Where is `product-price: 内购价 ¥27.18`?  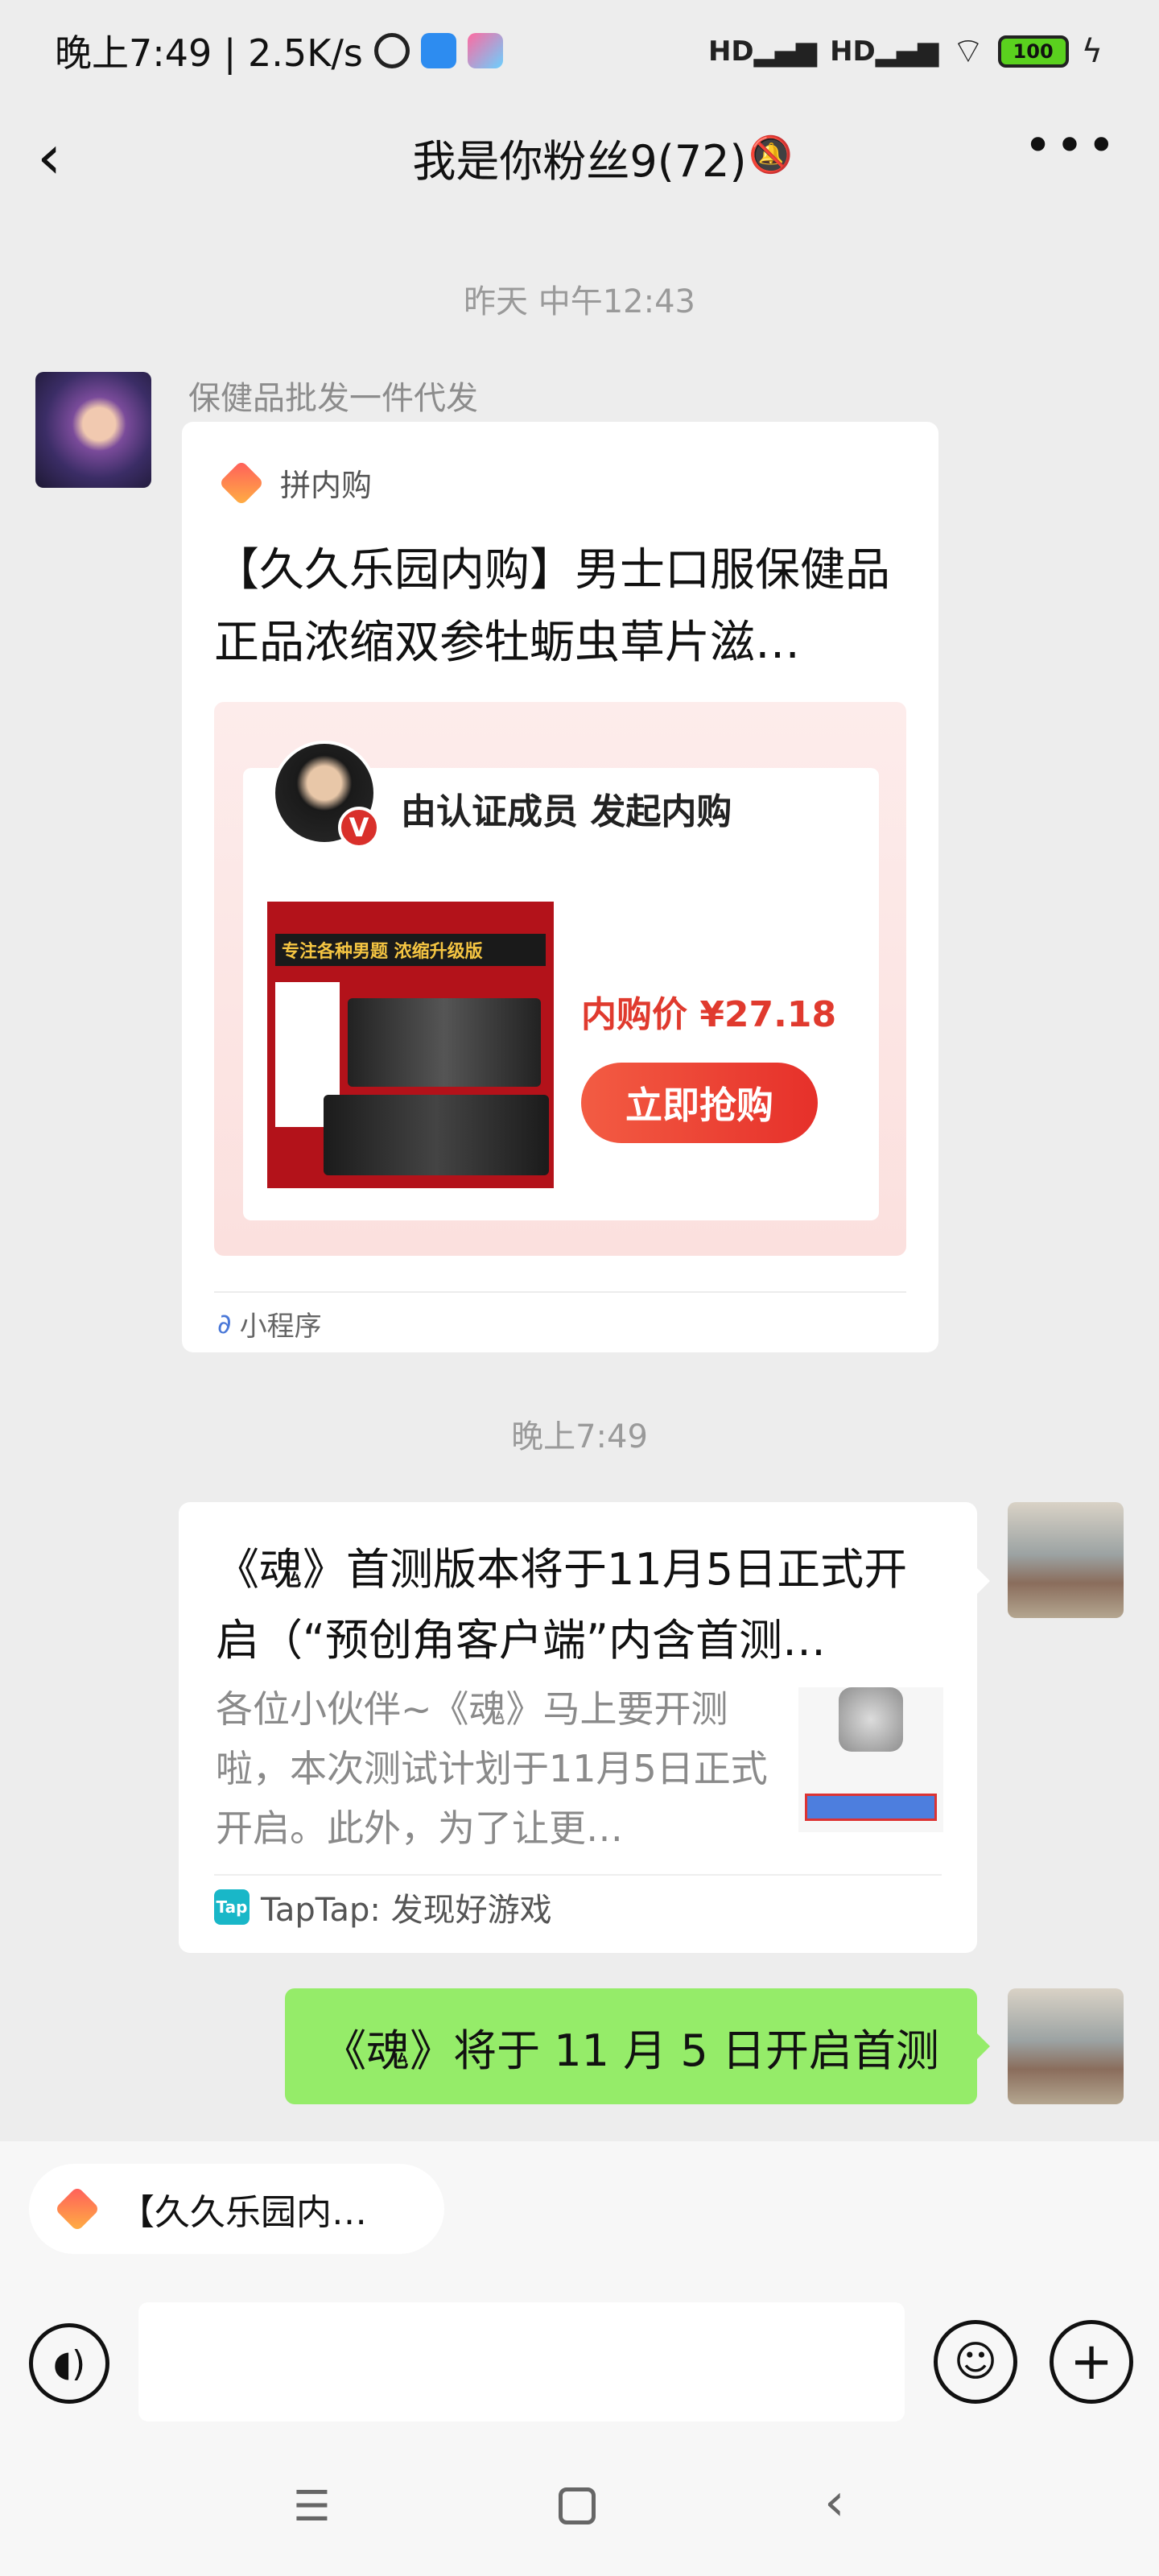 product-price: 内购价 ¥27.18 is located at coordinates (709, 1014).